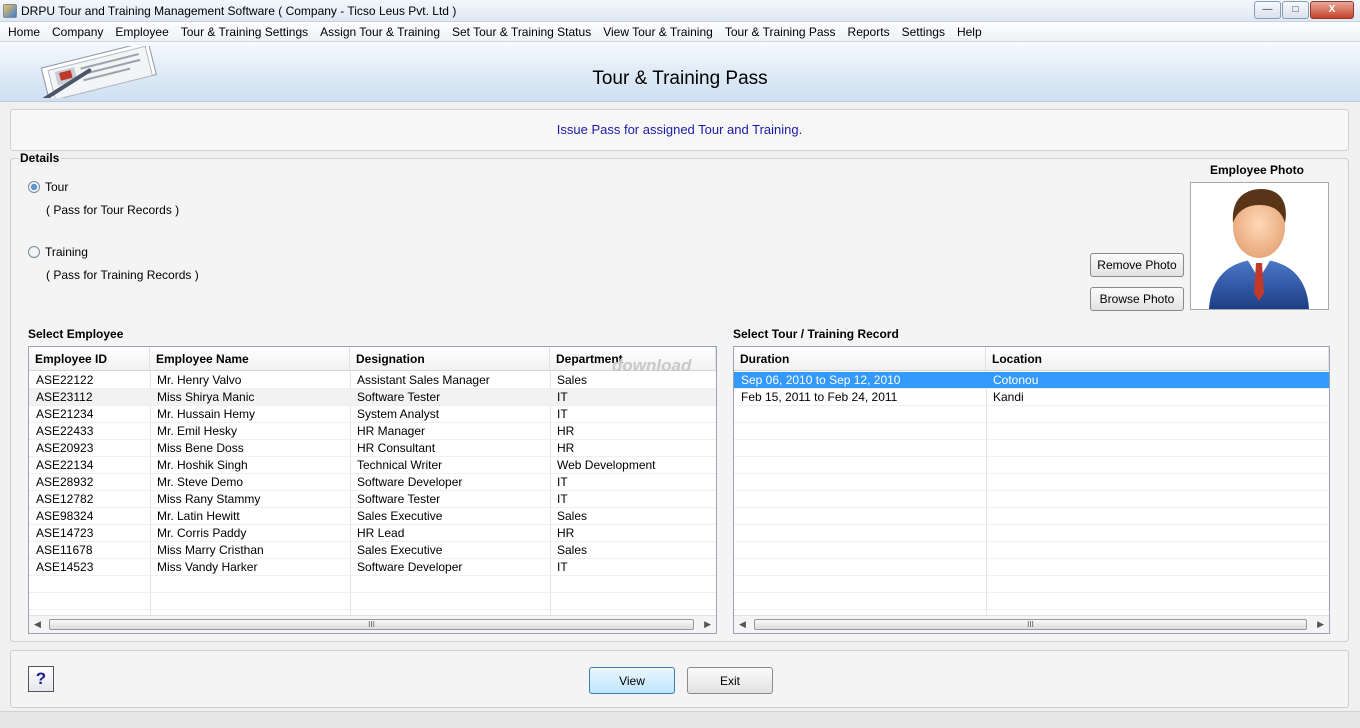 The image size is (1360, 728). What do you see at coordinates (1256, 170) in the screenshot?
I see `employee-photo-label: Employee Photo` at bounding box center [1256, 170].